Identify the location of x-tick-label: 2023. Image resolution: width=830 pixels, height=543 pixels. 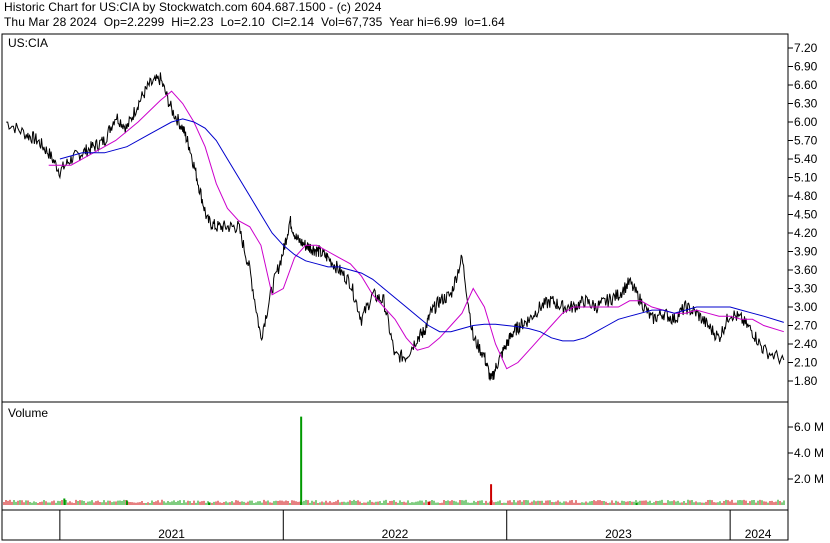
(618, 534).